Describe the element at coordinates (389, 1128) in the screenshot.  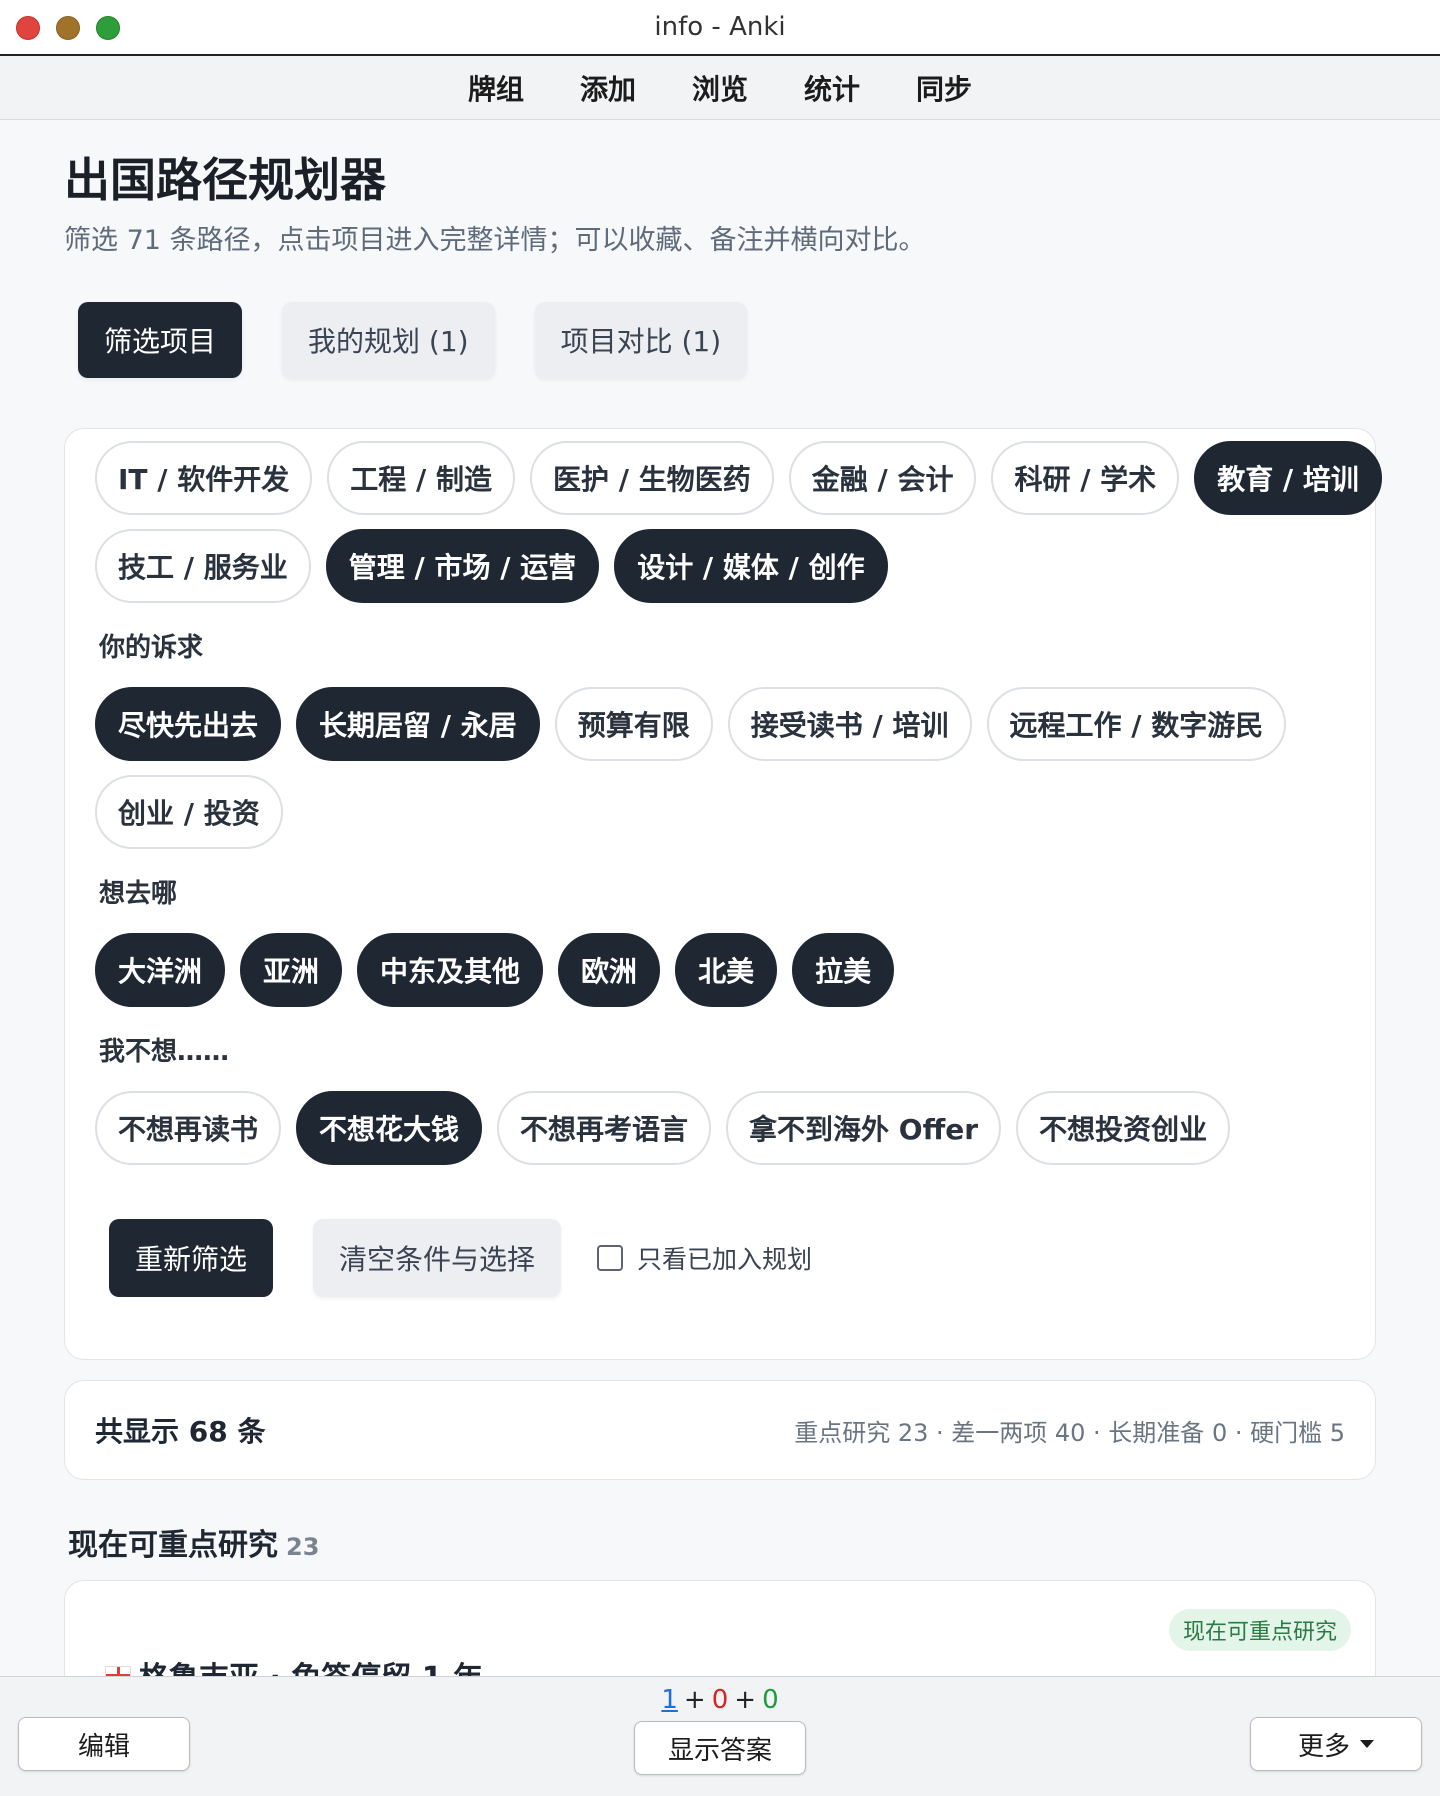
I see `chip-avoid-spend: 不想花大钱` at that location.